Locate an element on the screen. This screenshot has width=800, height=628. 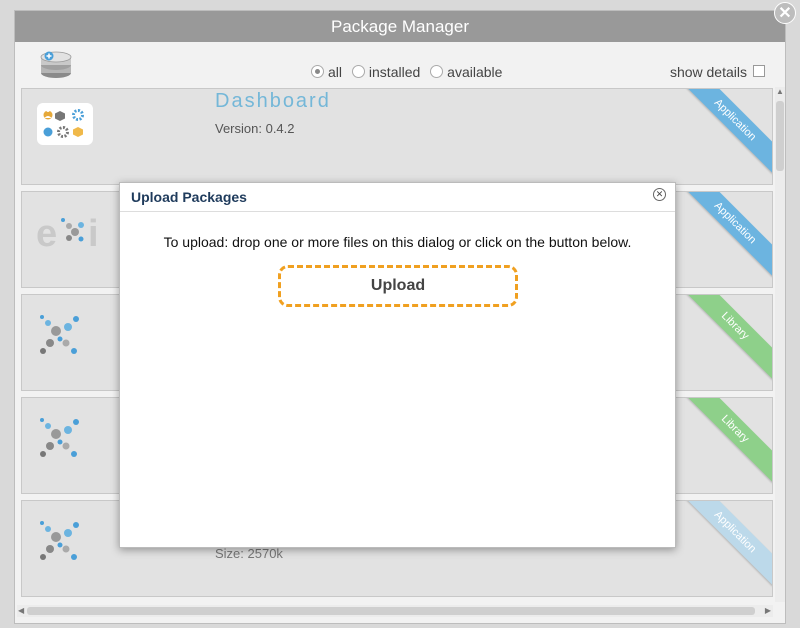
dialog-close-button: ✕ is located at coordinates (659, 194).